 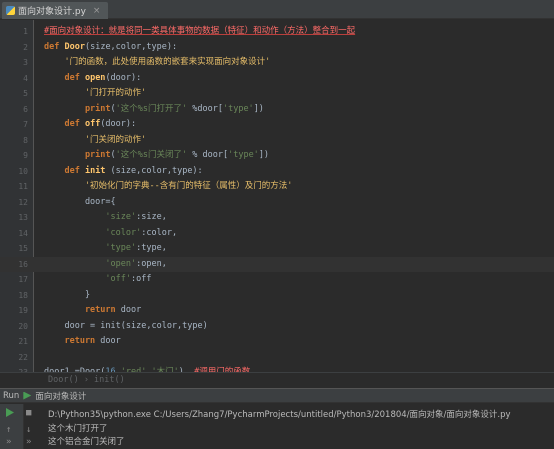 I want to click on stop-icon: ■, so click(x=28, y=413).